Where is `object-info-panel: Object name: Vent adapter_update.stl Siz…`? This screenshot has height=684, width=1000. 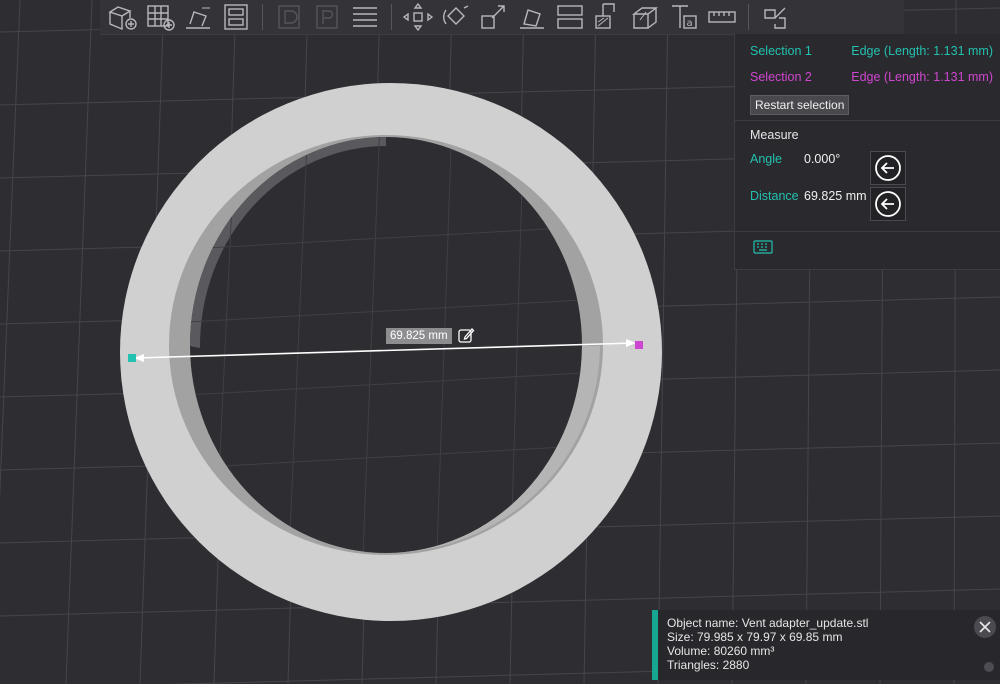 object-info-panel: Object name: Vent adapter_update.stl Siz… is located at coordinates (826, 645).